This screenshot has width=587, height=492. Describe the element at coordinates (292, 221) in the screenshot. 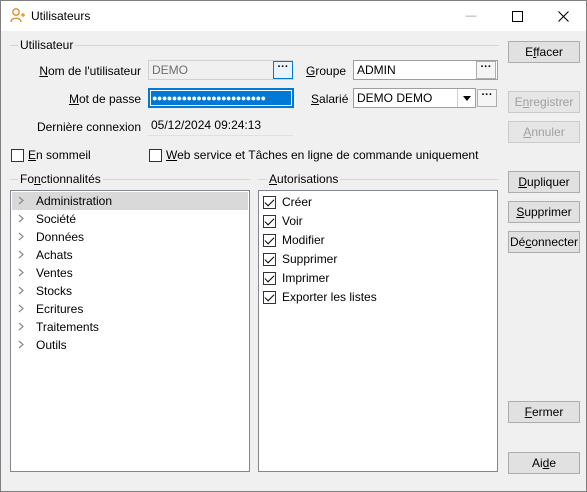

I see `permission-label: Voir` at that location.